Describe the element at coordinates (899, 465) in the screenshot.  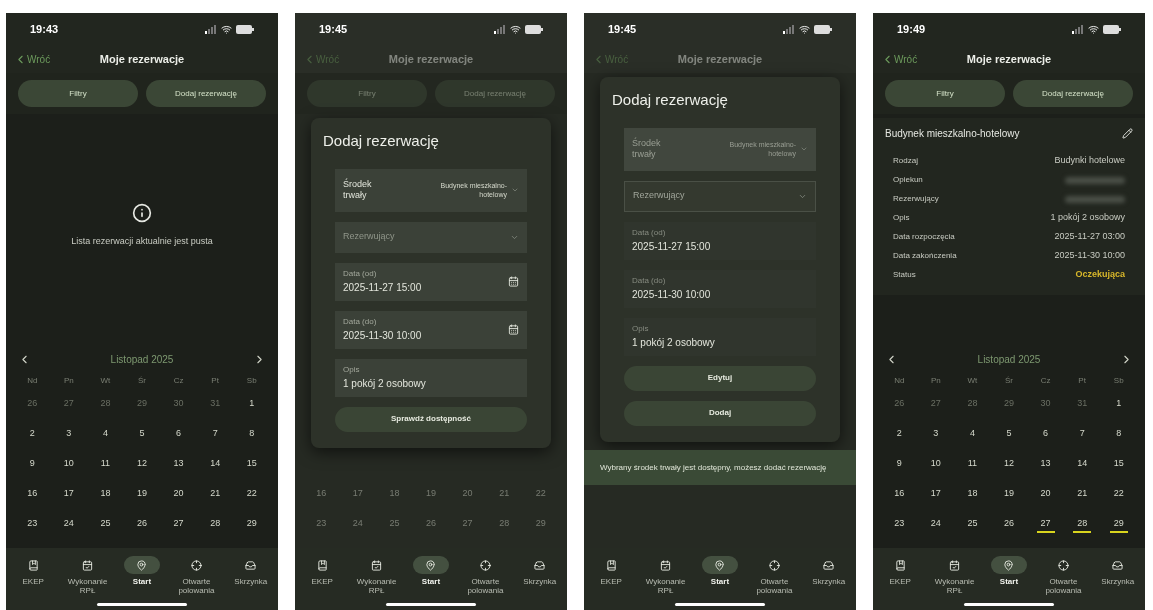
I see `calendar-day: 9` at that location.